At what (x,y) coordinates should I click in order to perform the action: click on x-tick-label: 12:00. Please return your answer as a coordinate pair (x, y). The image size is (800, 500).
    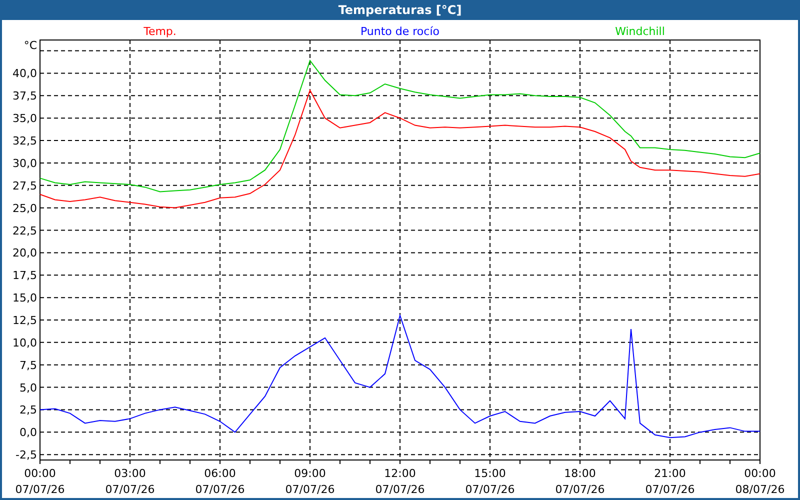
    Looking at the image, I should click on (400, 473).